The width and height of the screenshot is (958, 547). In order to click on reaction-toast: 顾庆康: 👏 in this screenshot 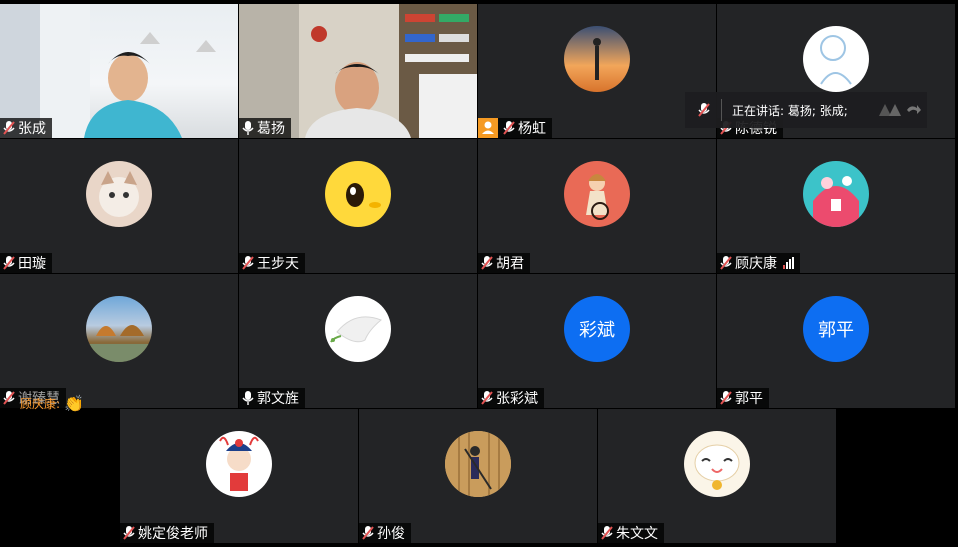, I will do `click(52, 403)`.